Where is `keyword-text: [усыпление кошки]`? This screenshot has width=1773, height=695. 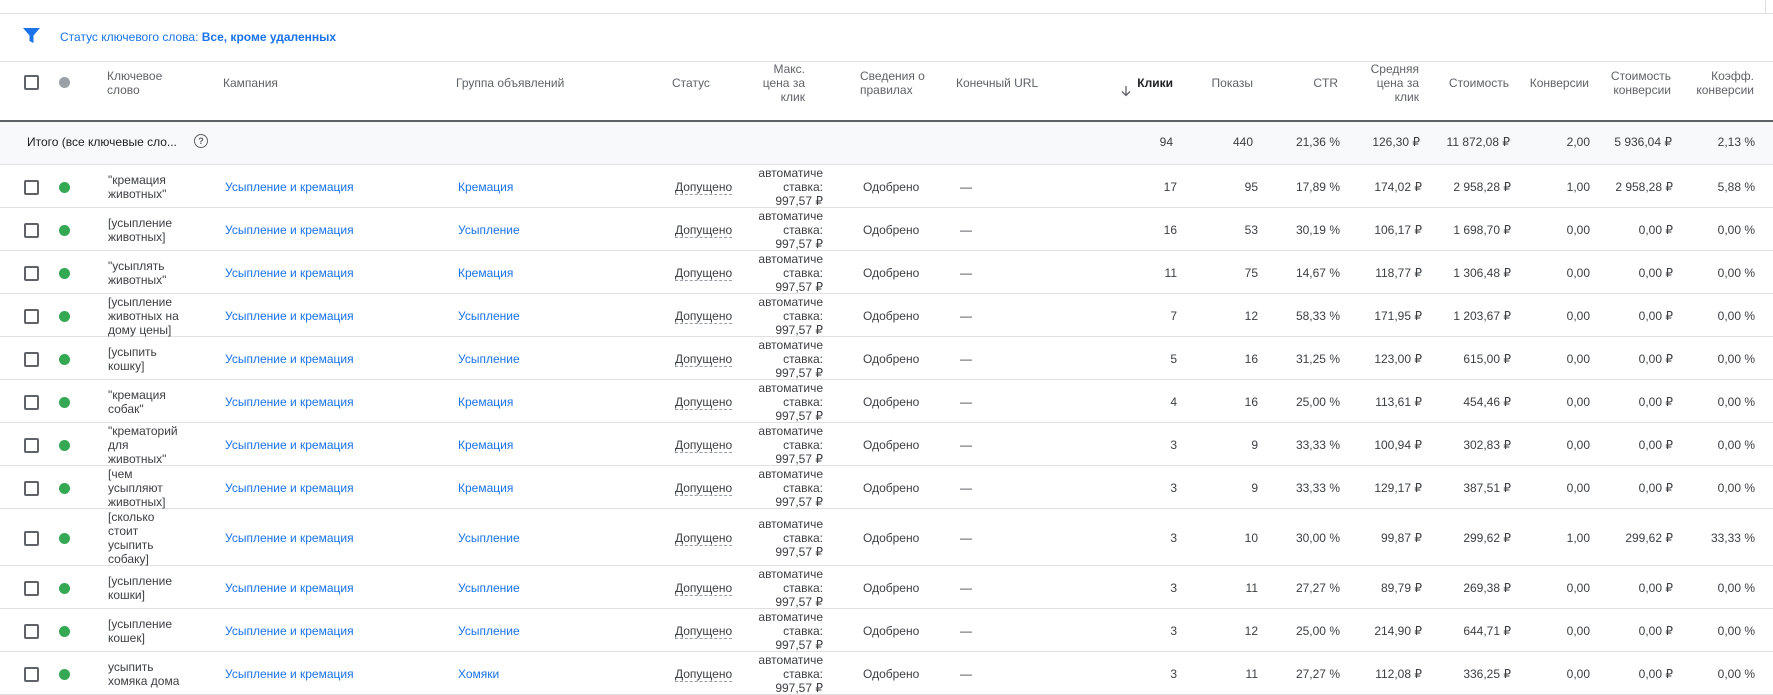 keyword-text: [усыпление кошки] is located at coordinates (150, 588).